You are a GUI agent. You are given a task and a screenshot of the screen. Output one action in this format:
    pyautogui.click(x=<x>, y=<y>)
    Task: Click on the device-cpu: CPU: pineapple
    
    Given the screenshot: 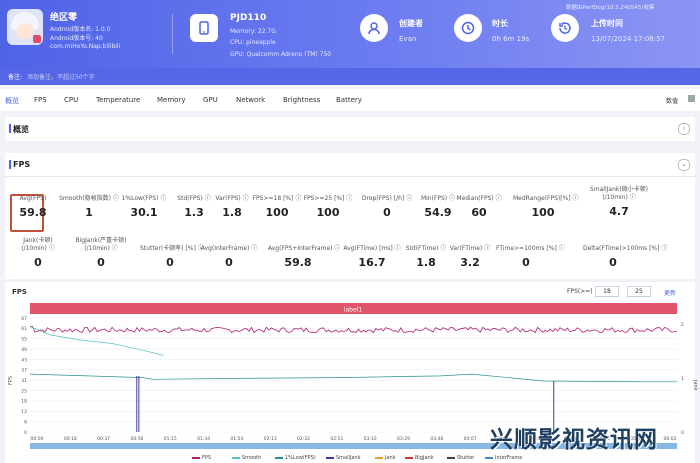 What is the action you would take?
    pyautogui.click(x=253, y=42)
    